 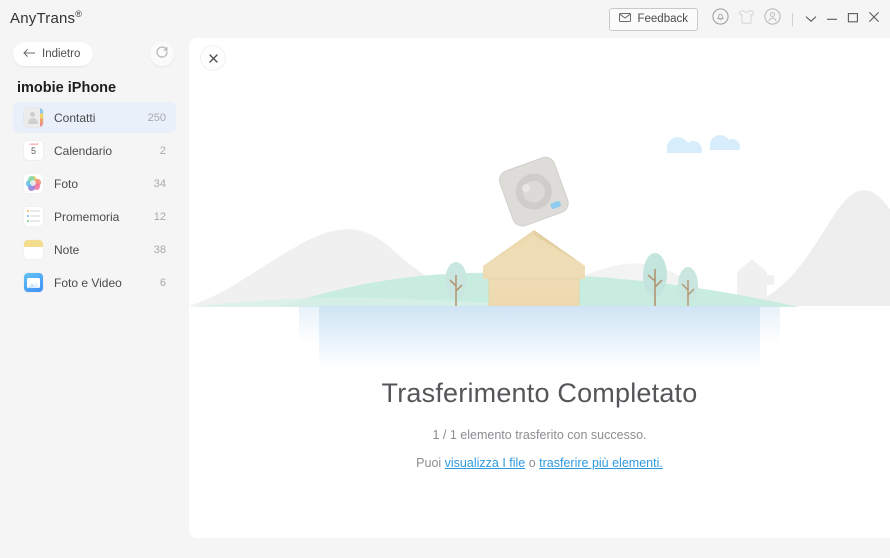 I want to click on sidebar-item-foto: Foto 34, so click(x=94, y=183).